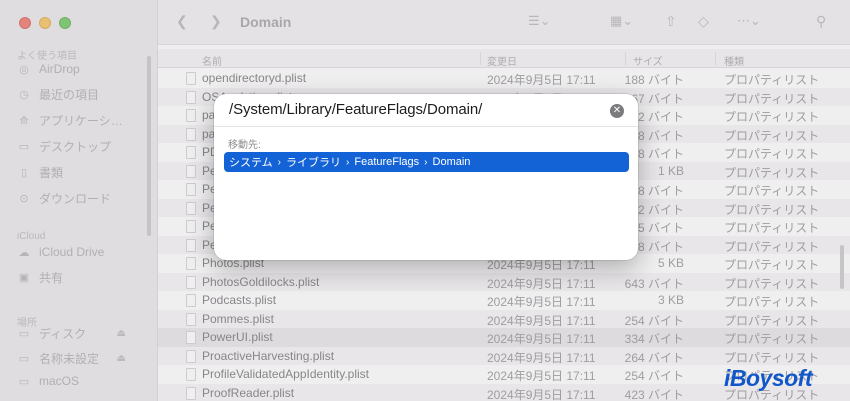 This screenshot has width=850, height=401. I want to click on clear-icon: ✕, so click(617, 111).